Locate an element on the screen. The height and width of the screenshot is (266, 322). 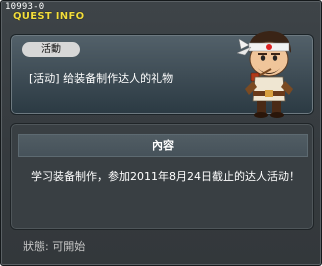
content-header: 內容 is located at coordinates (163, 145).